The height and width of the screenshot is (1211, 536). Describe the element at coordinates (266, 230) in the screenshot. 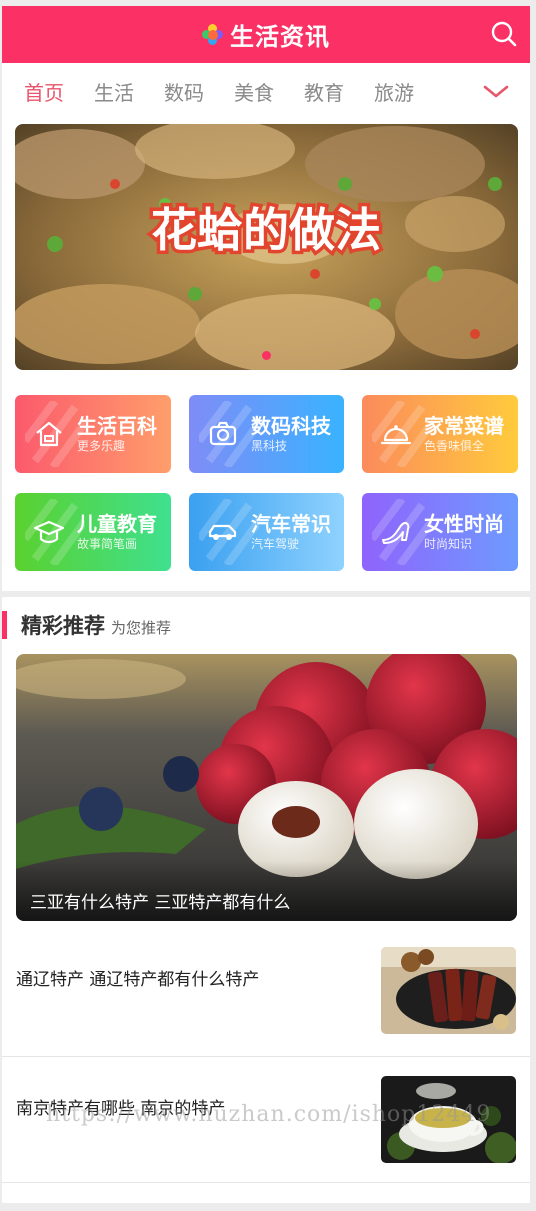

I see `banner-title: 花蛤的做法` at that location.